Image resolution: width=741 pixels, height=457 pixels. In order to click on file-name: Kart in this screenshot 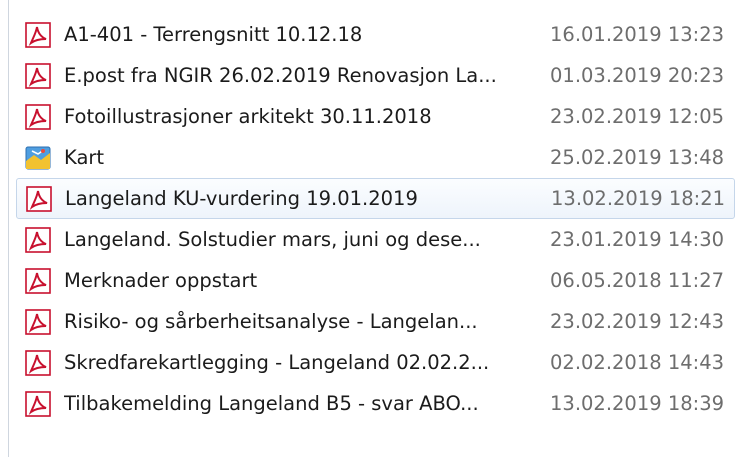, I will do `click(84, 157)`.